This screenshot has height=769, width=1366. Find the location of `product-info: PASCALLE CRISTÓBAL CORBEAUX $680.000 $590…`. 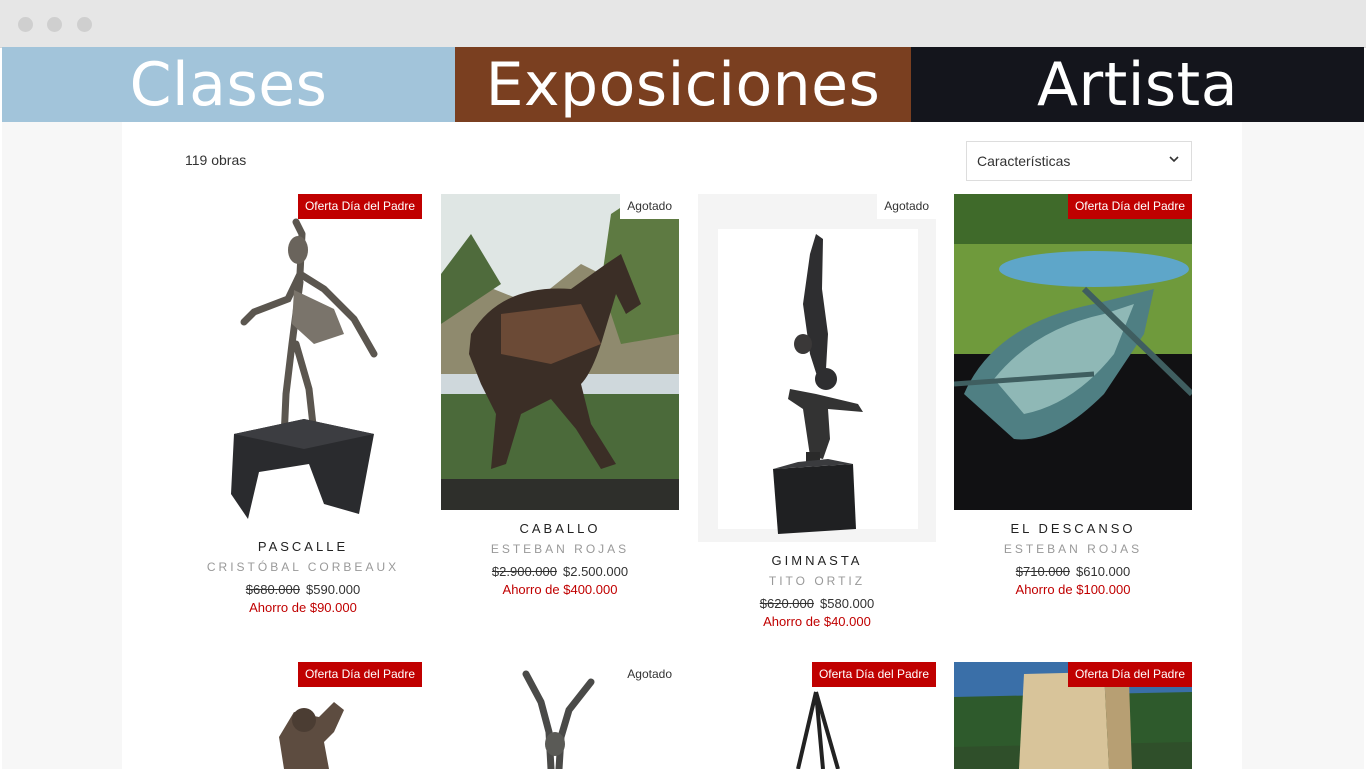

product-info: PASCALLE CRISTÓBAL CORBEAUX $680.000 $590… is located at coordinates (303, 577).